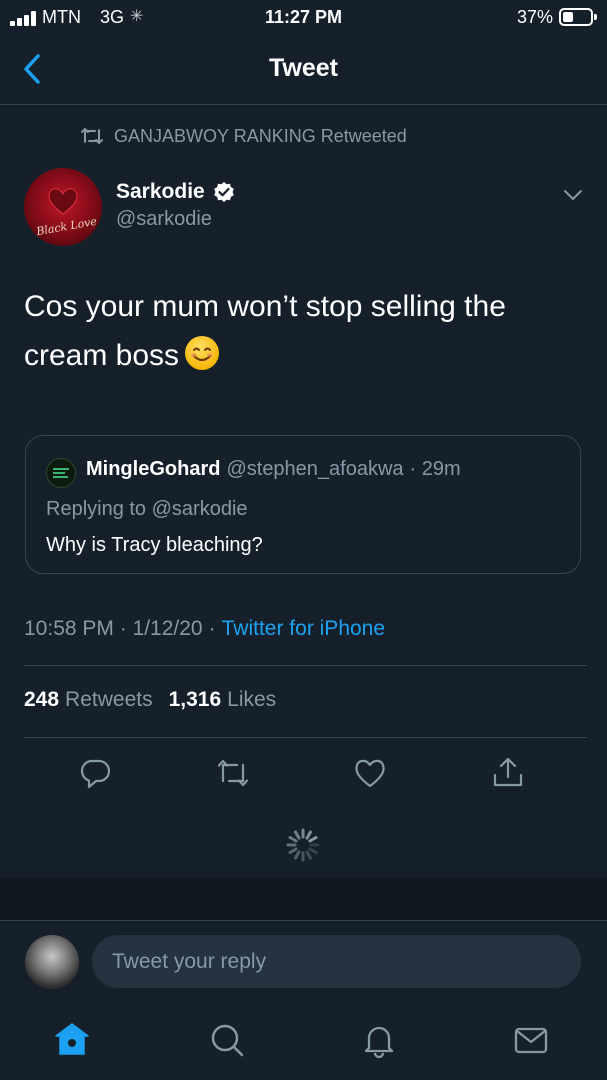  Describe the element at coordinates (303, 104) in the screenshot. I see `header-divider` at that location.